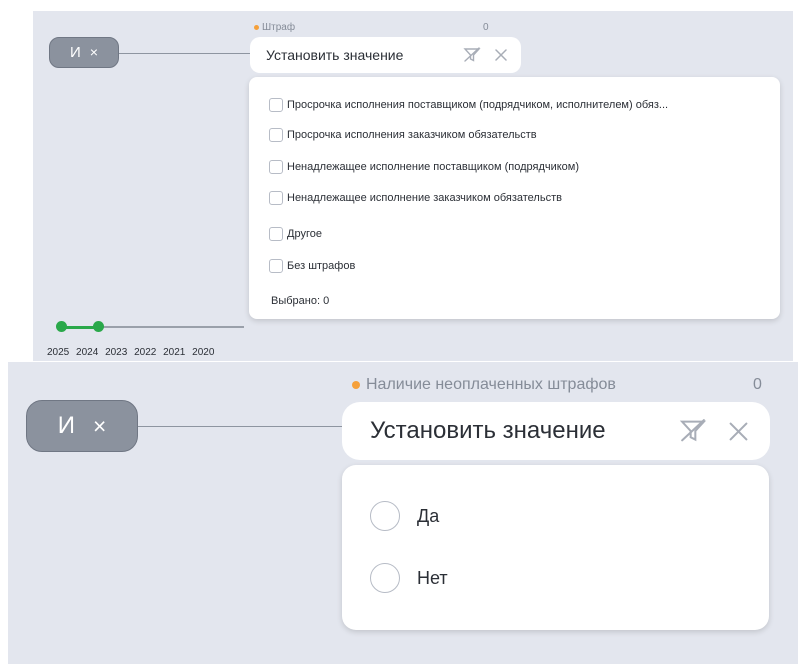 The height and width of the screenshot is (664, 810). Describe the element at coordinates (409, 578) in the screenshot. I see `option-item: Нет` at that location.